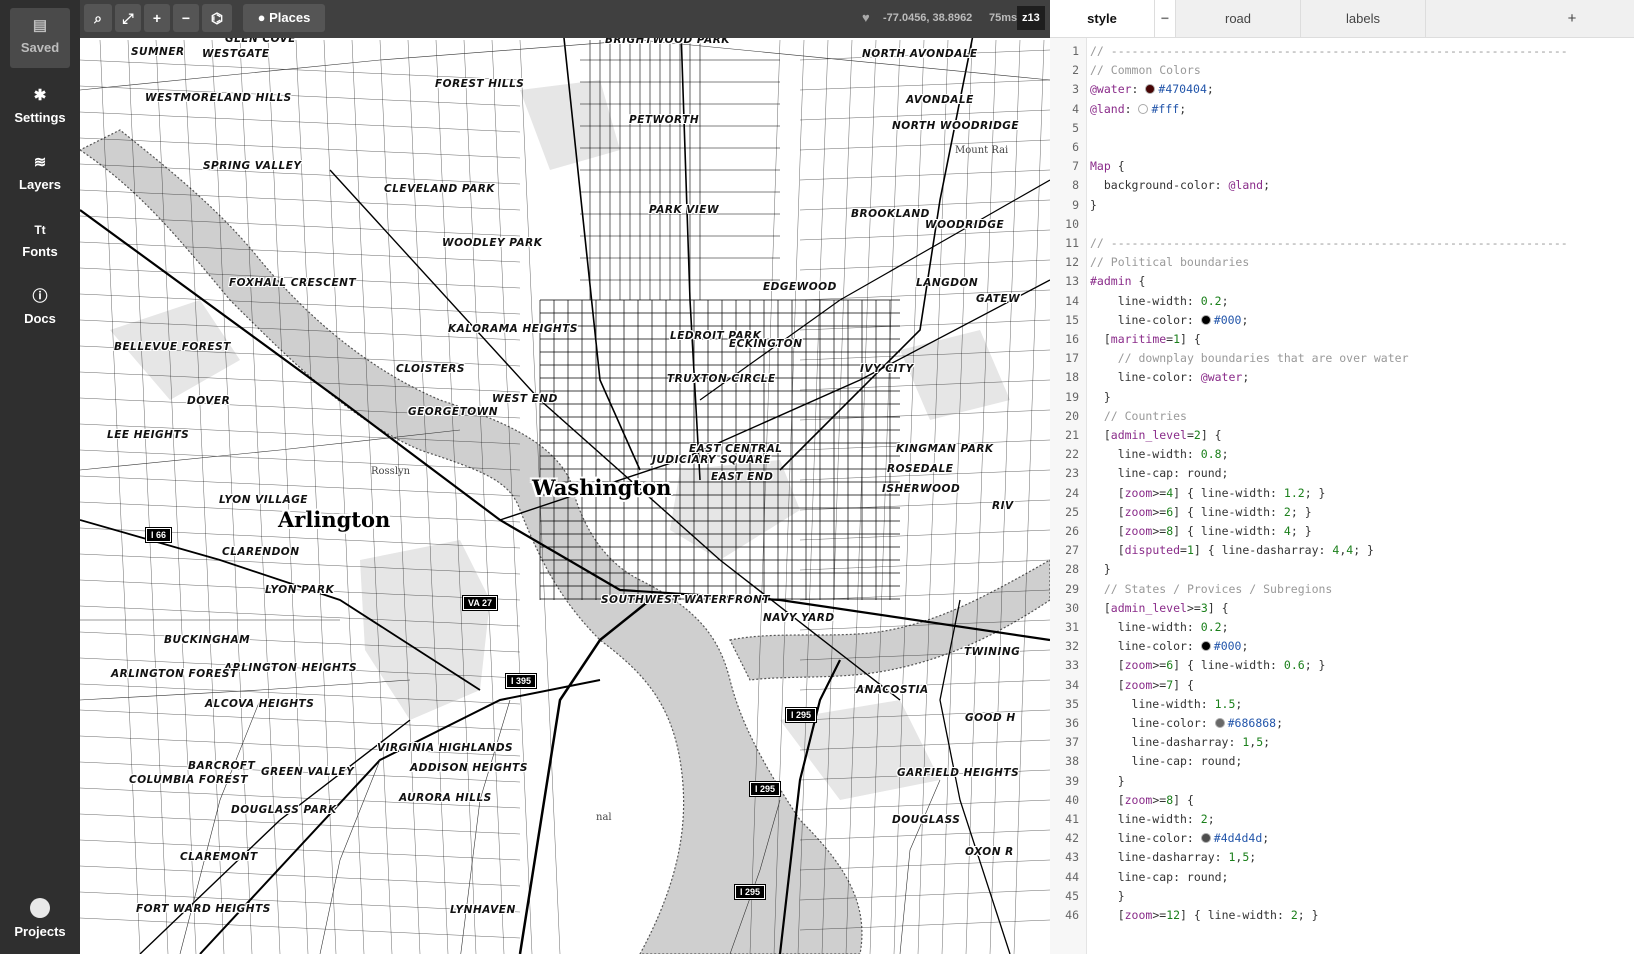 The width and height of the screenshot is (1634, 954). What do you see at coordinates (1342, 339) in the screenshot?
I see `code-line: 16 [maritime=1] {` at bounding box center [1342, 339].